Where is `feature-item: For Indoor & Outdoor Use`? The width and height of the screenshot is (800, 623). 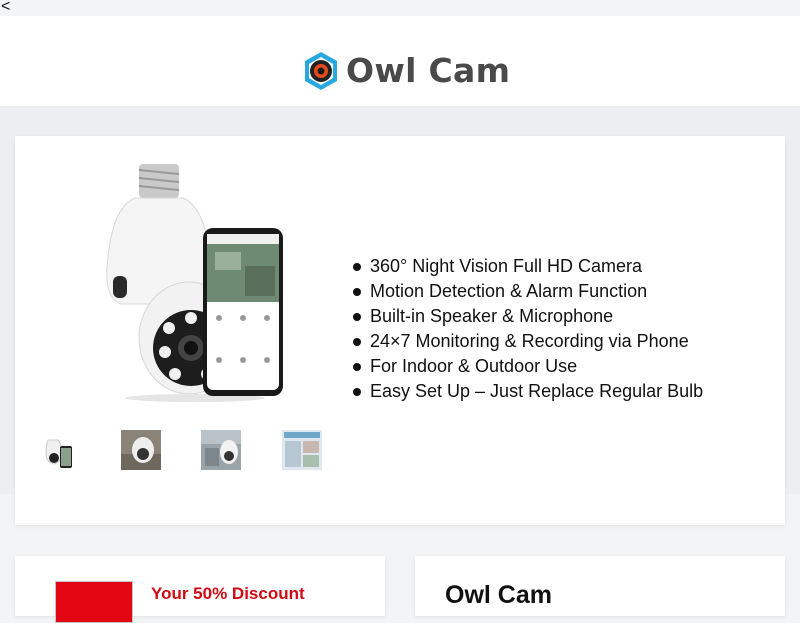
feature-item: For Indoor & Outdoor Use is located at coordinates (528, 366).